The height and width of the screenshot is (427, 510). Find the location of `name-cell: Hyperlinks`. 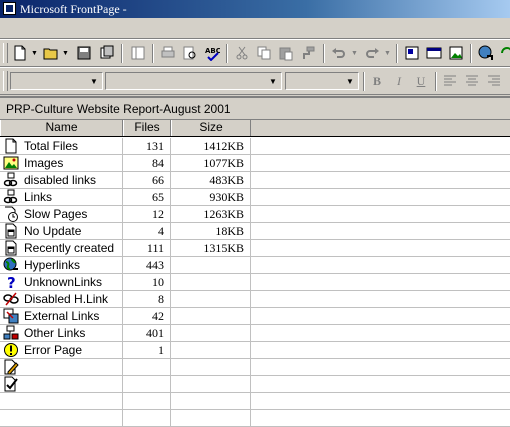

name-cell: Hyperlinks is located at coordinates (61, 265).